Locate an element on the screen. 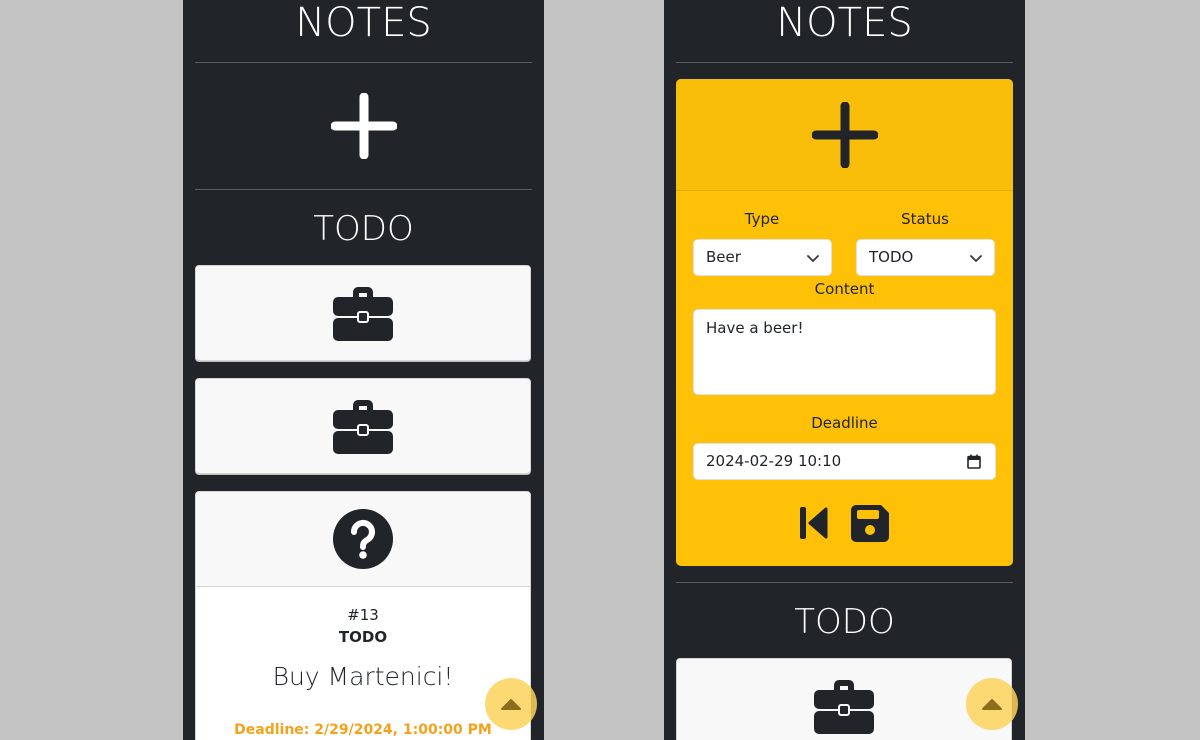 The image size is (1200, 740). note-card-header is located at coordinates (363, 539).